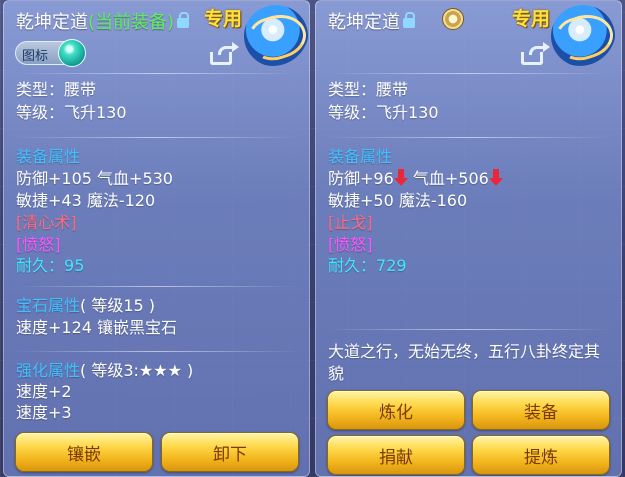 The height and width of the screenshot is (477, 625). What do you see at coordinates (350, 222) in the screenshot?
I see `special-skill: [止戈]` at bounding box center [350, 222].